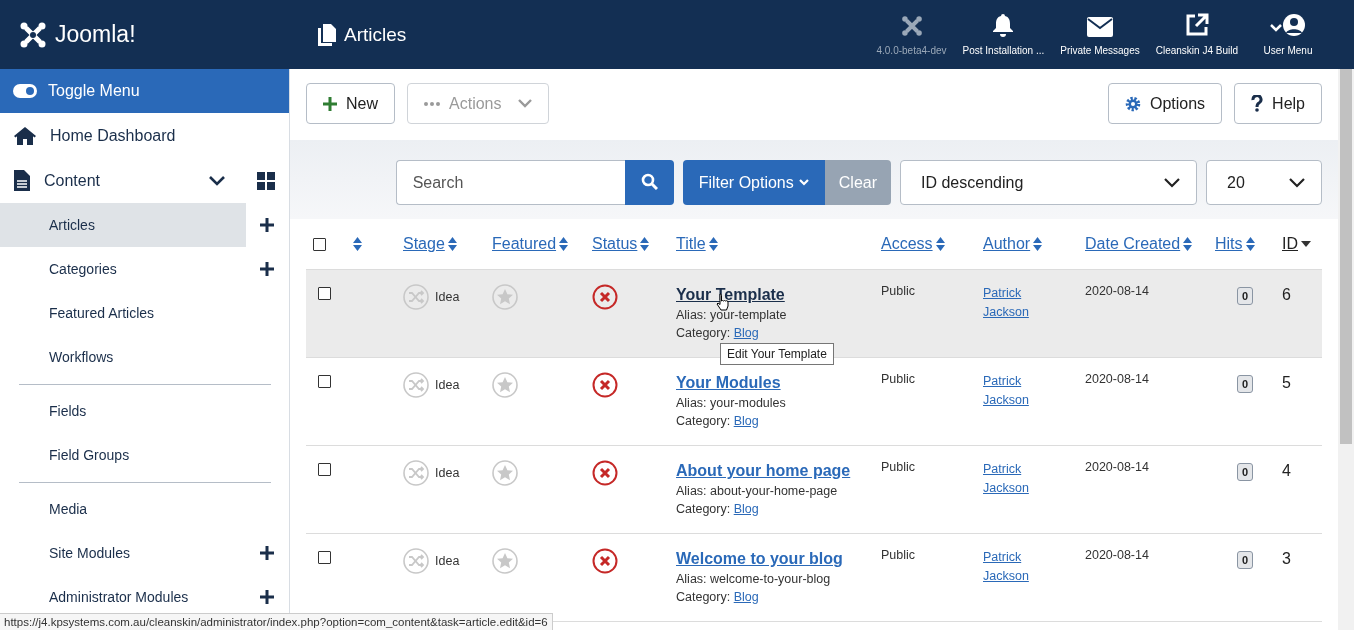 Image resolution: width=1354 pixels, height=630 pixels. What do you see at coordinates (530, 244) in the screenshot?
I see `column-header: Featured` at bounding box center [530, 244].